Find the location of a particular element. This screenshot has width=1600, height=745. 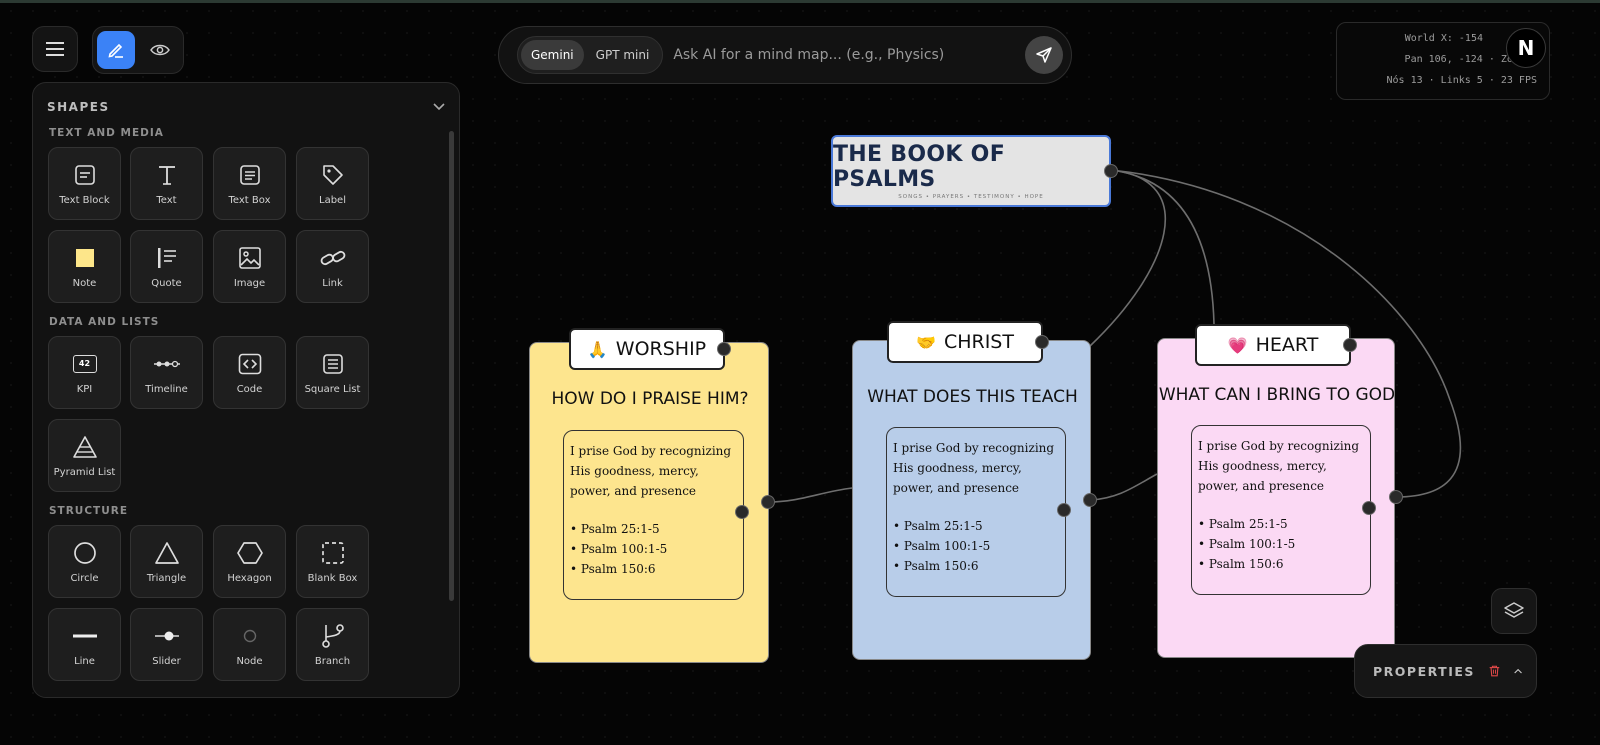

shape-note: Note is located at coordinates (84, 266).